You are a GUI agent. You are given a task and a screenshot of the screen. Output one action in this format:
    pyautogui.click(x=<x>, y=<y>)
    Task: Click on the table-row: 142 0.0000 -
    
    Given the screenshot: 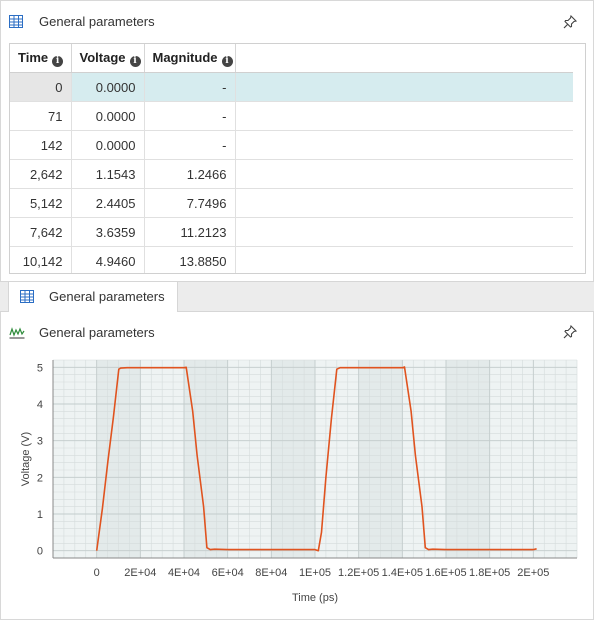 What is the action you would take?
    pyautogui.click(x=291, y=145)
    